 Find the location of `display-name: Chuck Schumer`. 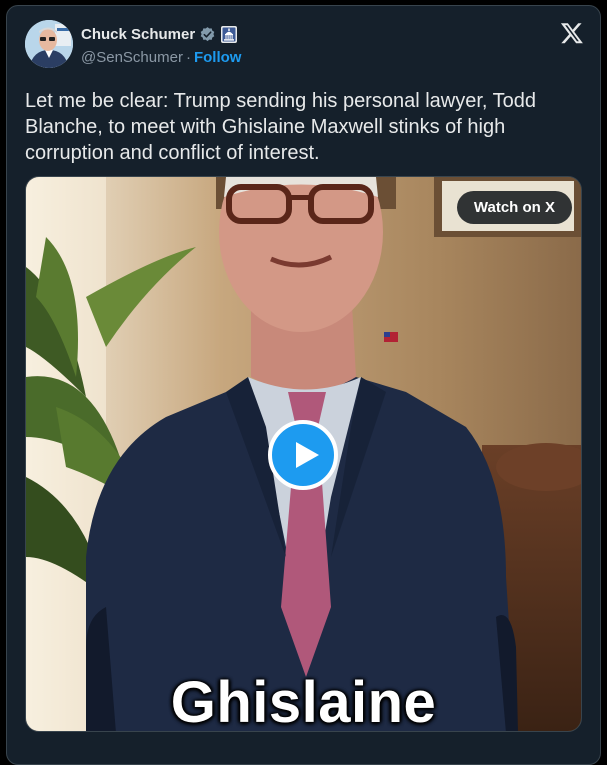

display-name: Chuck Schumer is located at coordinates (138, 34).